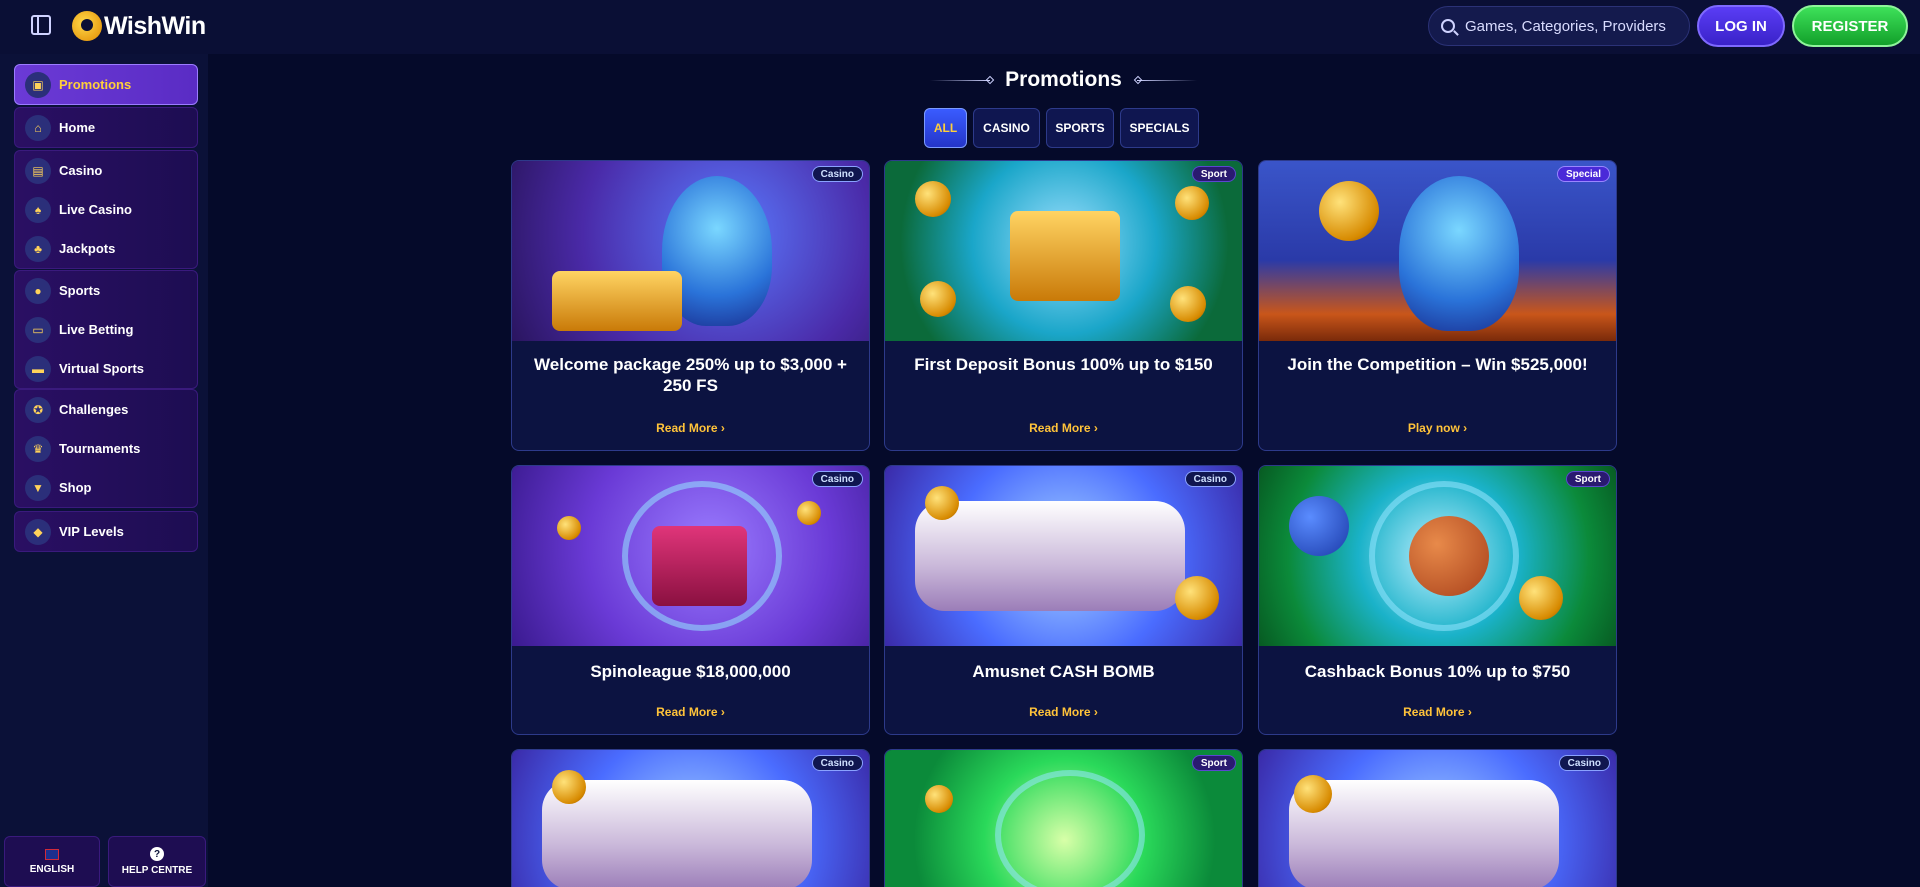 This screenshot has height=887, width=1920. Describe the element at coordinates (38, 531) in the screenshot. I see `diamond-icon: ◆` at that location.